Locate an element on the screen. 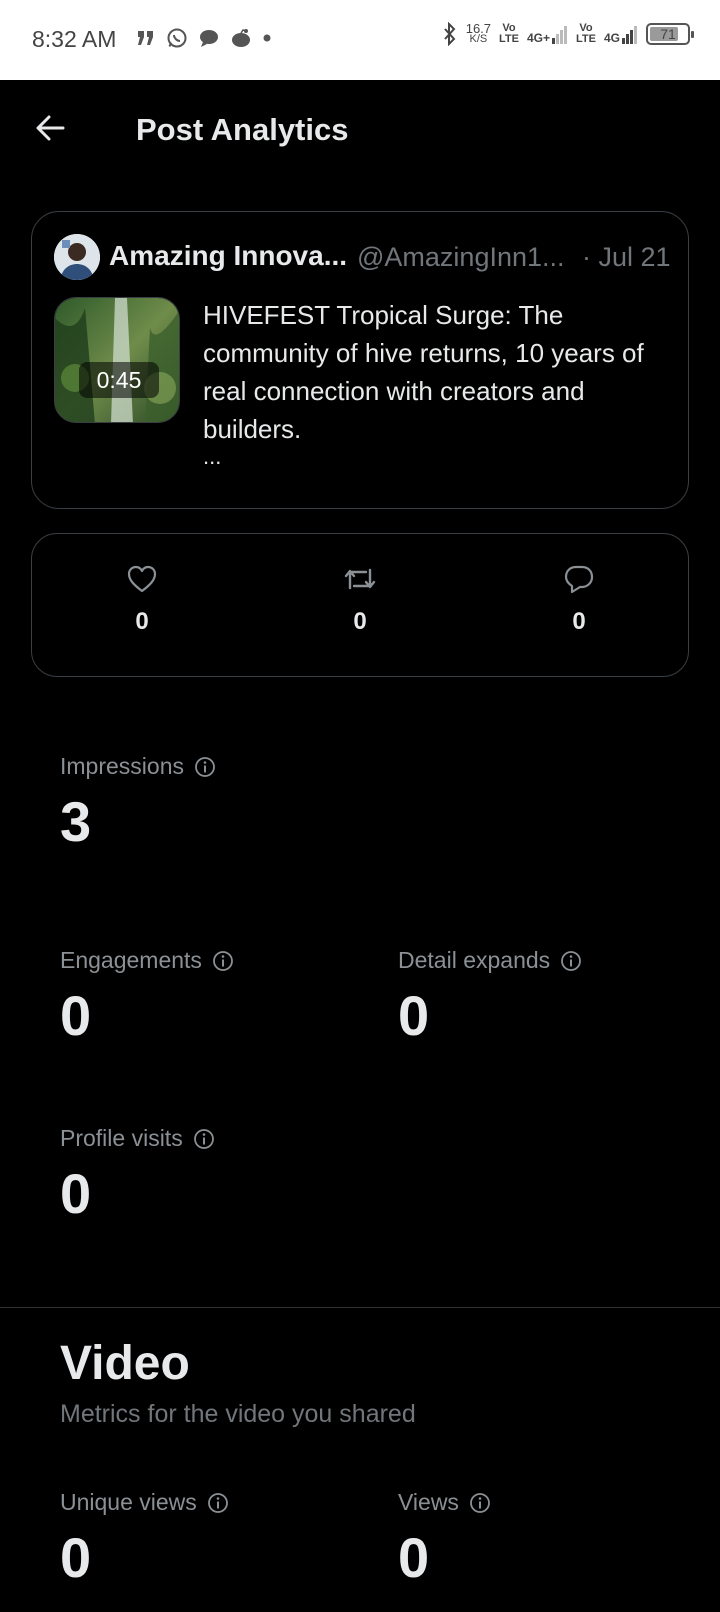  profile-visits-metric: Profile visits 0 is located at coordinates (137, 1174).